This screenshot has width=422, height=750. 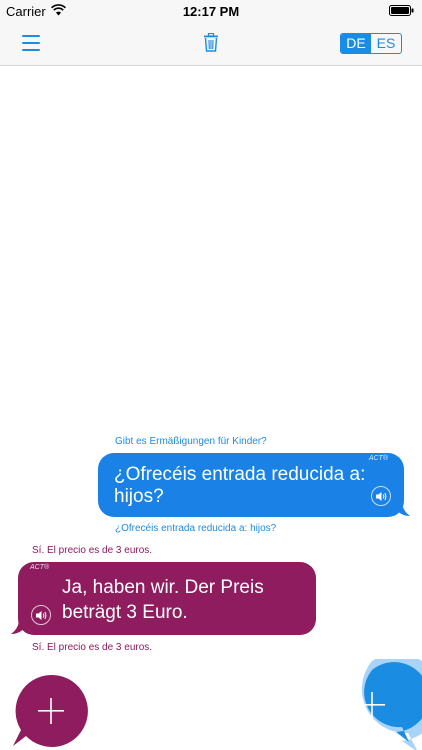 What do you see at coordinates (50, 710) in the screenshot?
I see `add-partner-message-button` at bounding box center [50, 710].